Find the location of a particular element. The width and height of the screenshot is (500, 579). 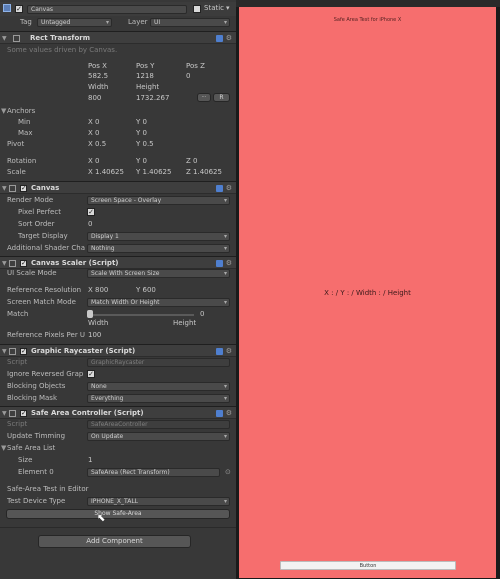

match-slider-handle is located at coordinates (90, 314).